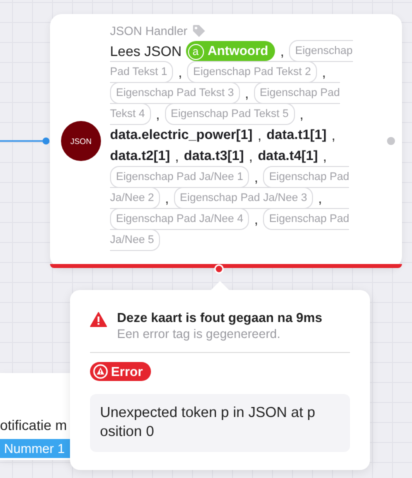  What do you see at coordinates (219, 318) in the screenshot?
I see `error-title: Deze kaart is fout gegaan na 9ms` at bounding box center [219, 318].